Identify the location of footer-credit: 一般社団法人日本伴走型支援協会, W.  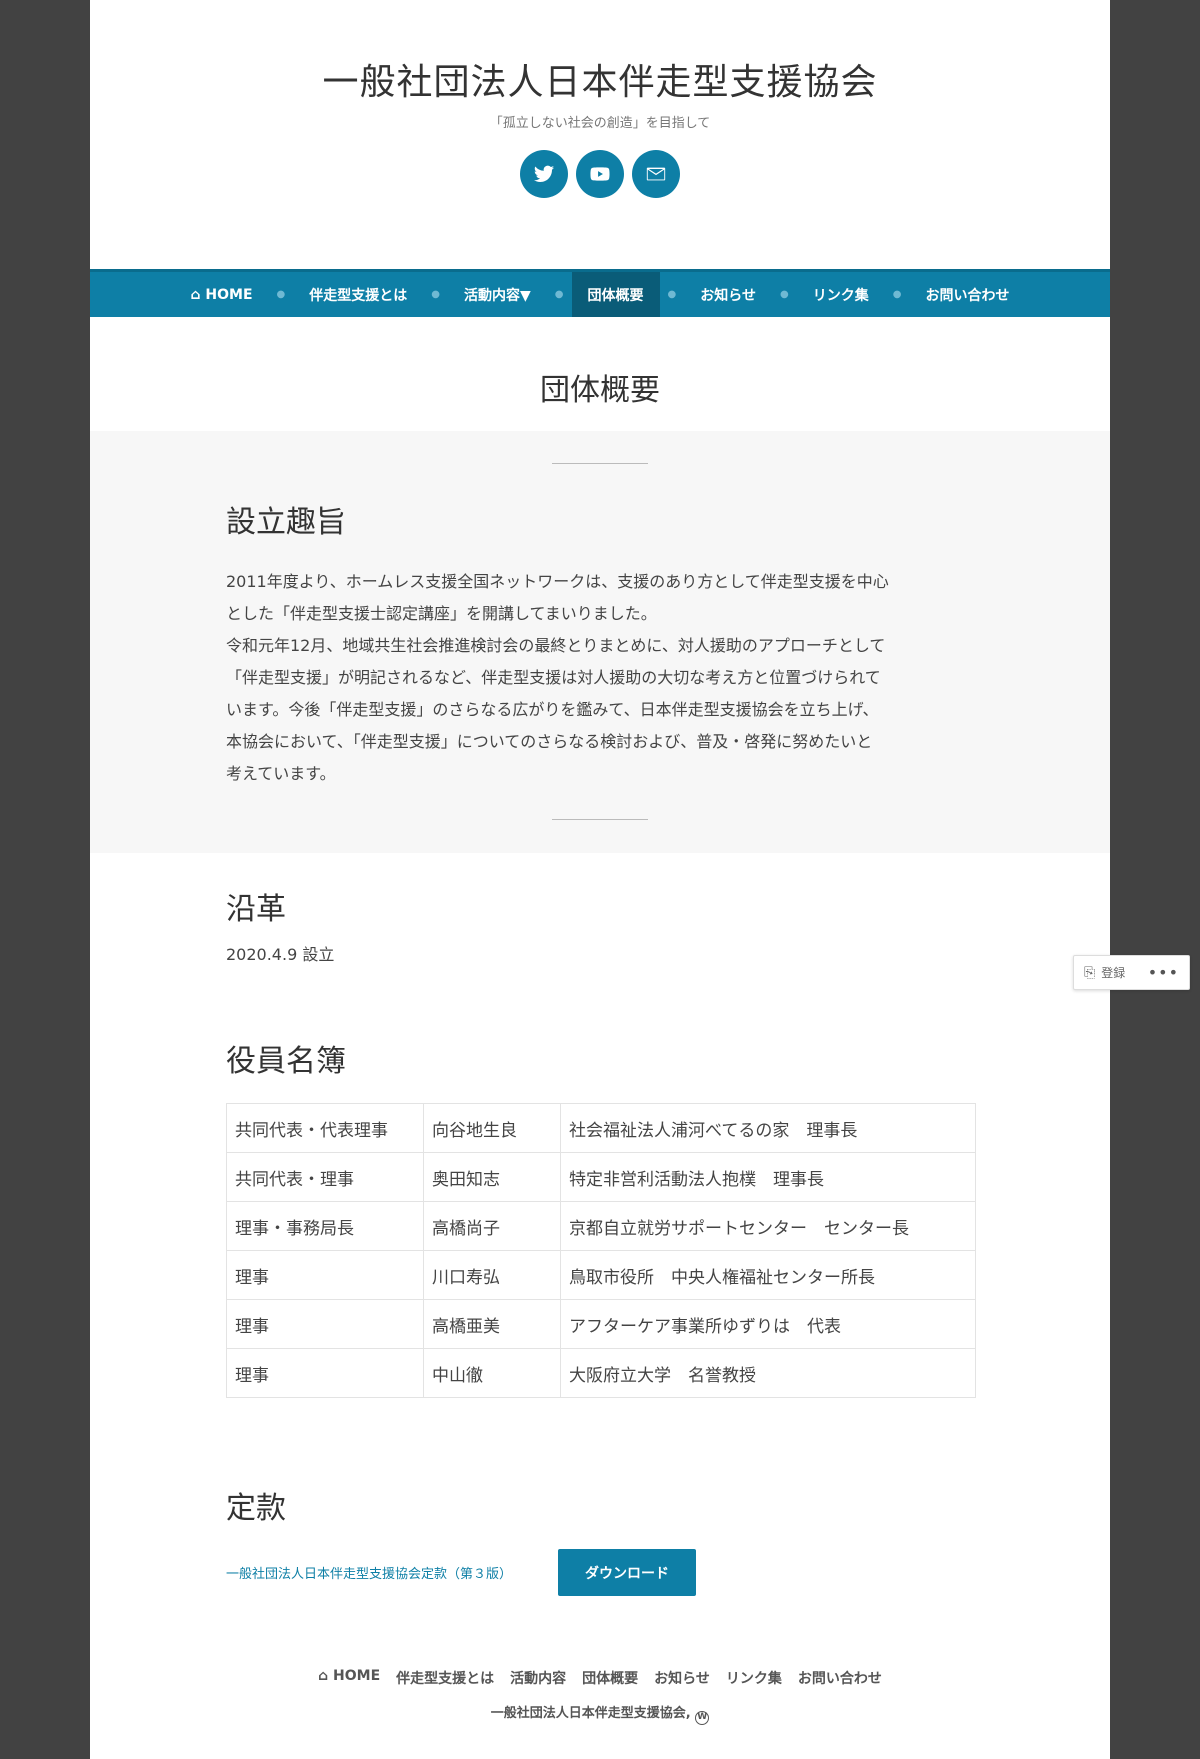
(600, 1713).